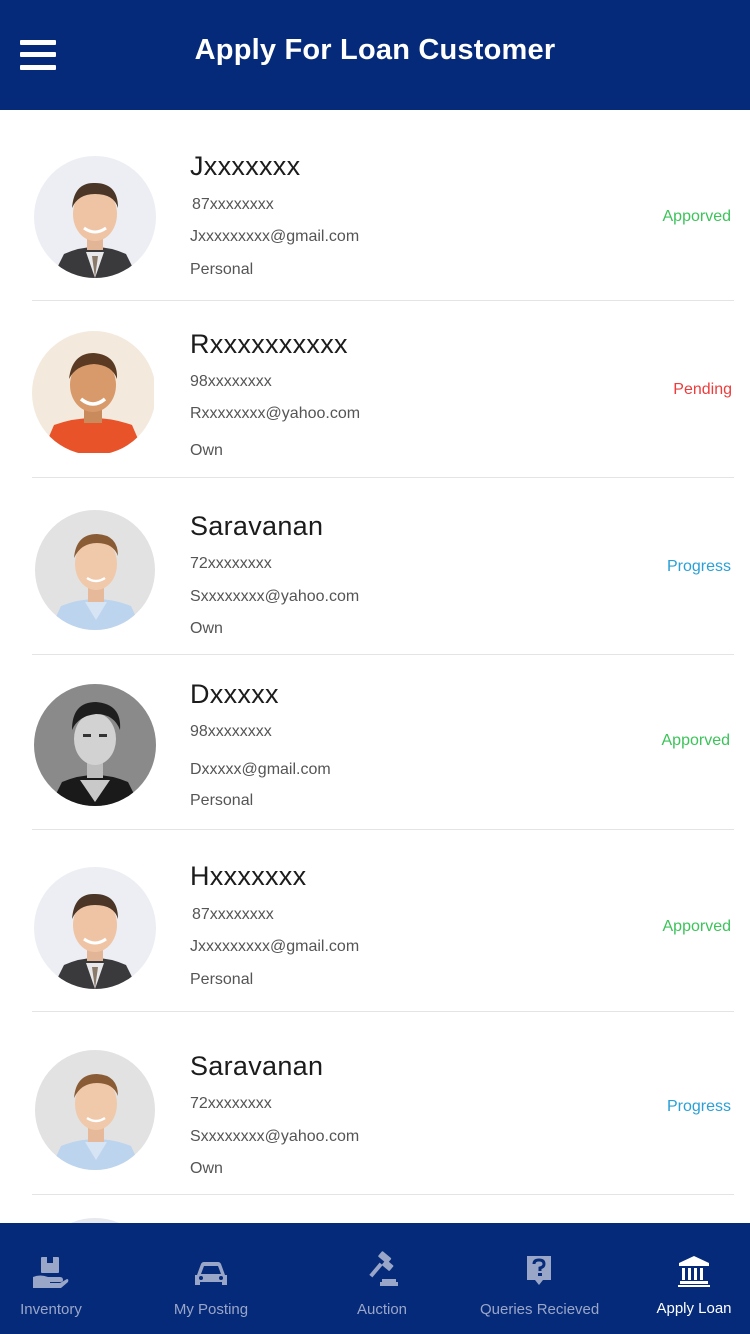 The image size is (750, 1334). Describe the element at coordinates (248, 876) in the screenshot. I see `customer-name: Hxxxxxxx` at that location.